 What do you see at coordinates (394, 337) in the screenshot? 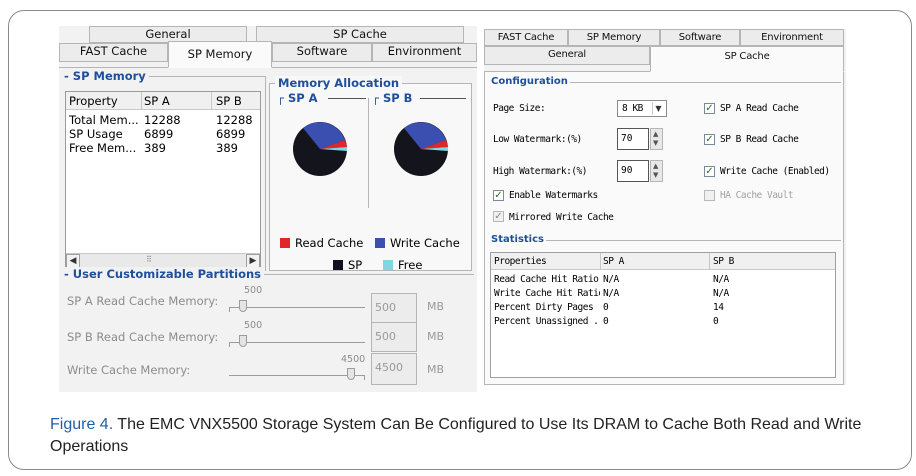
I see `sp-b-read-cache-value: 500` at bounding box center [394, 337].